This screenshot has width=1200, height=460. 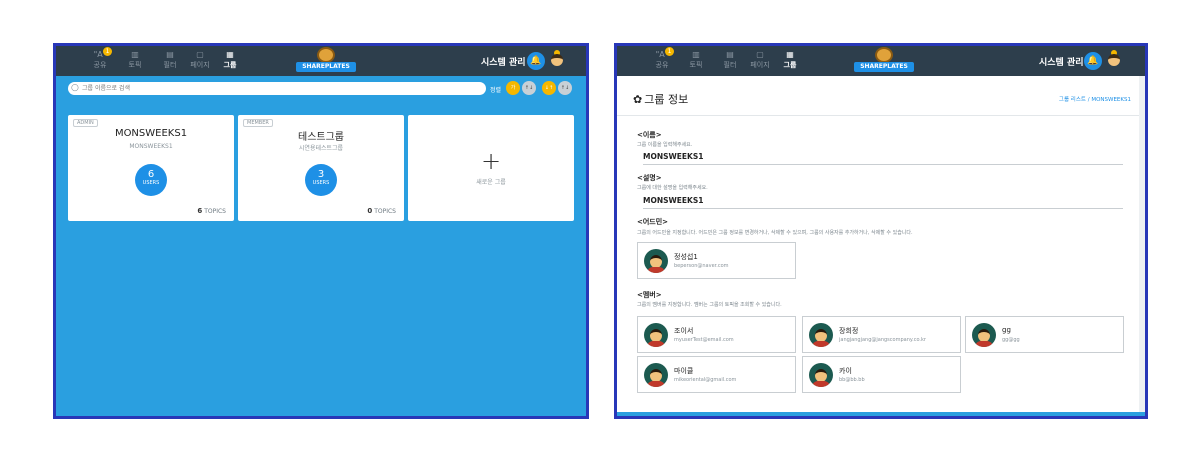 What do you see at coordinates (151, 133) in the screenshot?
I see `group-name: MONSWEEKS1` at bounding box center [151, 133].